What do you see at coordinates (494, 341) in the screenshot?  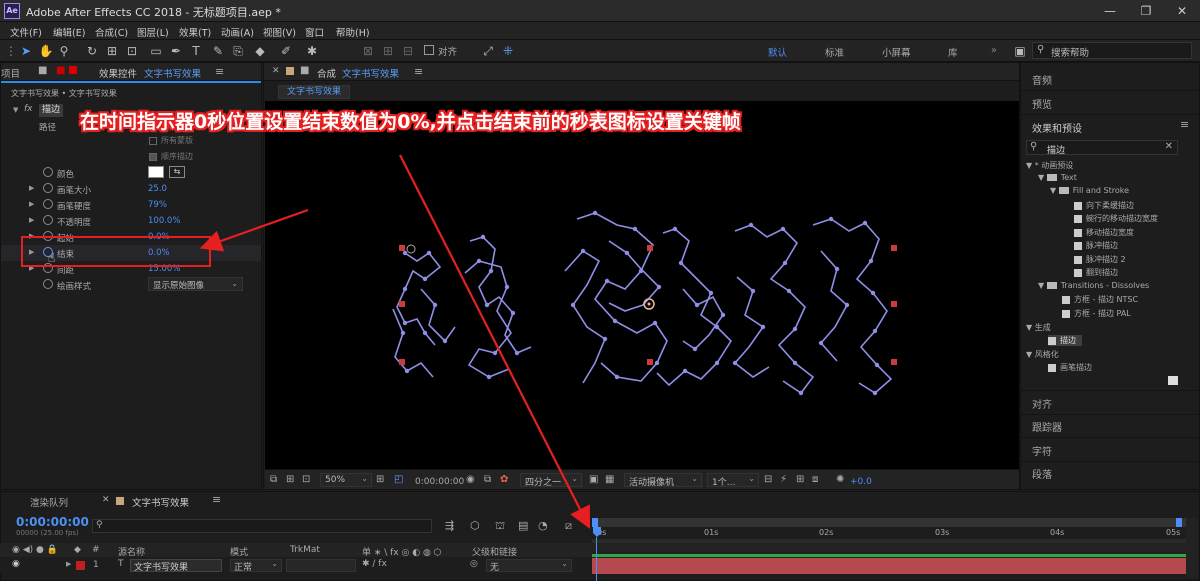 I see `arrow-to-playhead` at bounding box center [494, 341].